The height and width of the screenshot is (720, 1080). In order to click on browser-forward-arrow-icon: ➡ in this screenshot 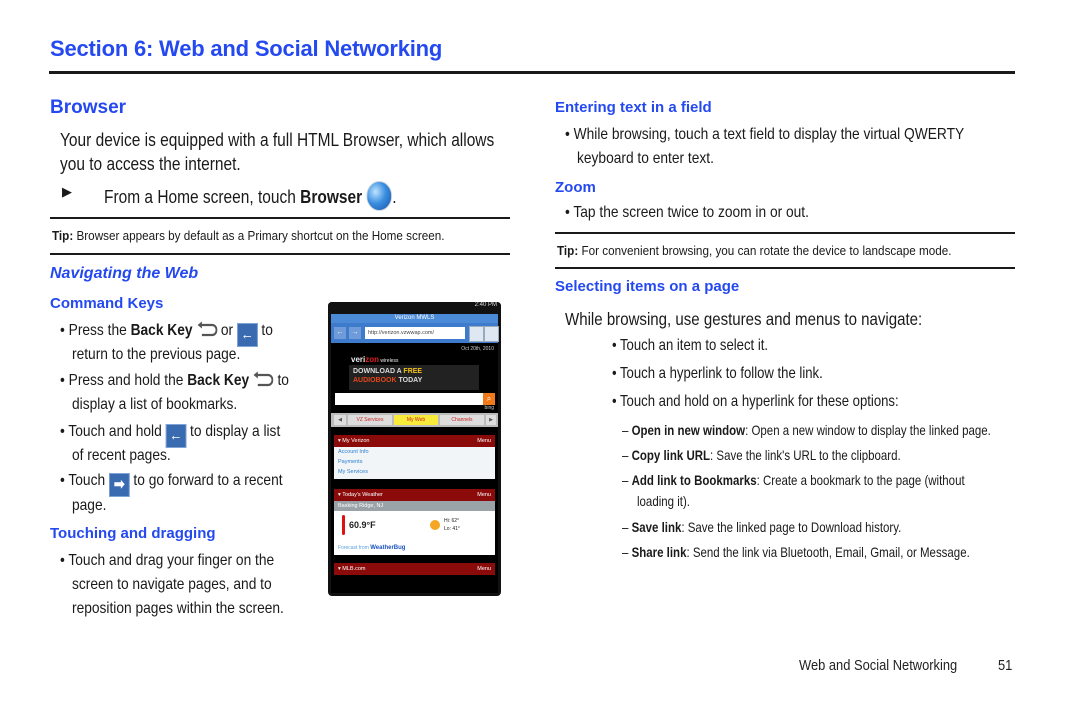, I will do `click(119, 485)`.